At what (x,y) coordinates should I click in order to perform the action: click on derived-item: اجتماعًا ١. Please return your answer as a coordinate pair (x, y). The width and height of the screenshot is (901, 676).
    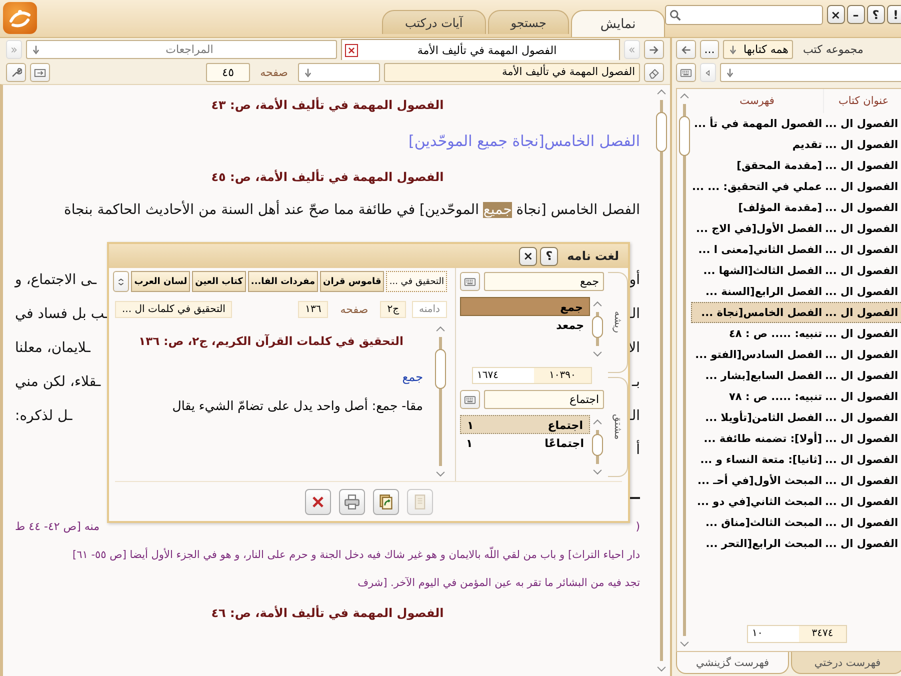
    Looking at the image, I should click on (525, 443).